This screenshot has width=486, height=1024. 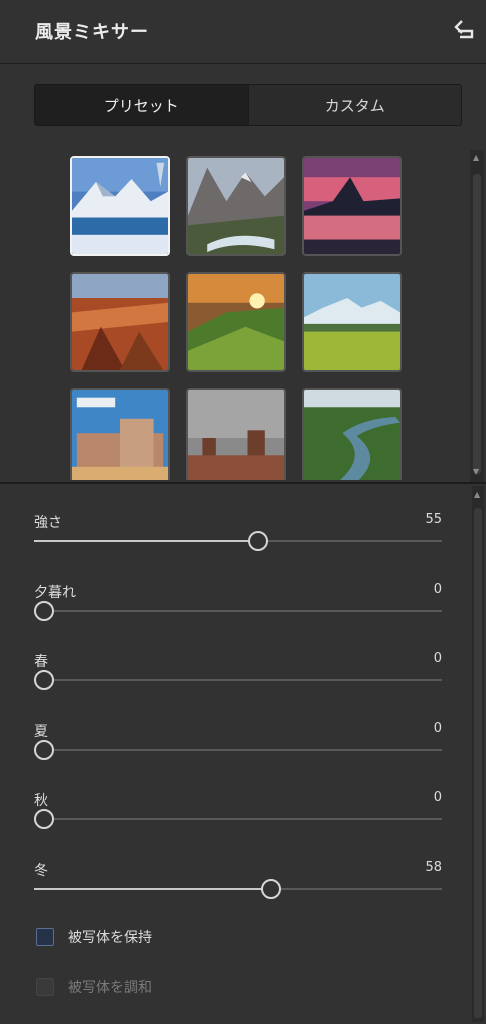 What do you see at coordinates (92, 32) in the screenshot?
I see `panel-title: 風景ミキサー` at bounding box center [92, 32].